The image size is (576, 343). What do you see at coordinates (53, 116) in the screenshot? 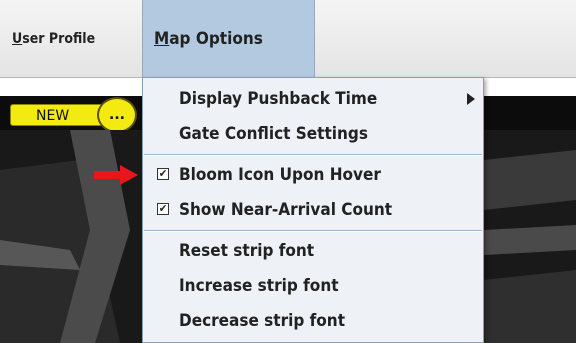
I see `new-button-label: NEW` at bounding box center [53, 116].